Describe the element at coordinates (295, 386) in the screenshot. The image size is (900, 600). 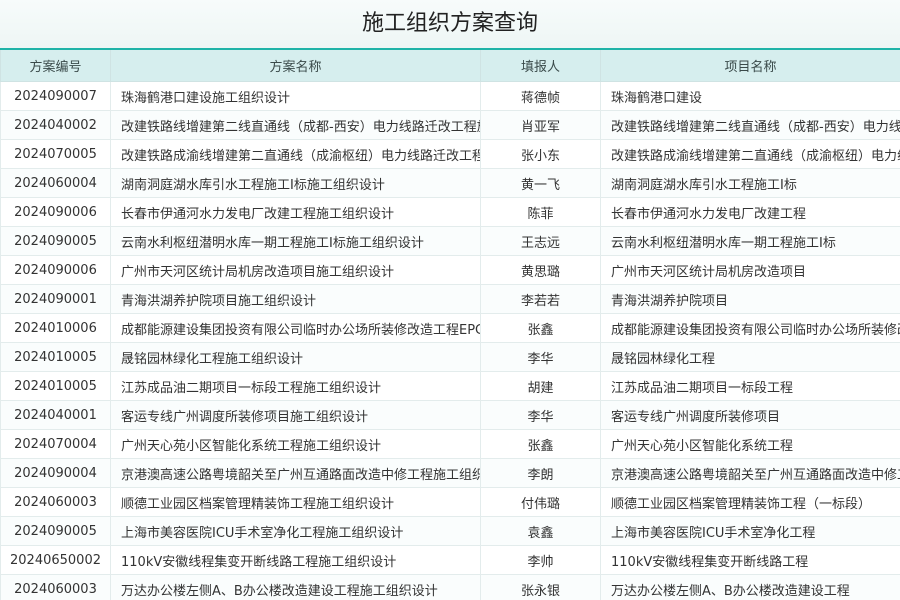
I see `cell-scheme-name: 江苏成品油二期项目一标段工程施工组织设计` at that location.